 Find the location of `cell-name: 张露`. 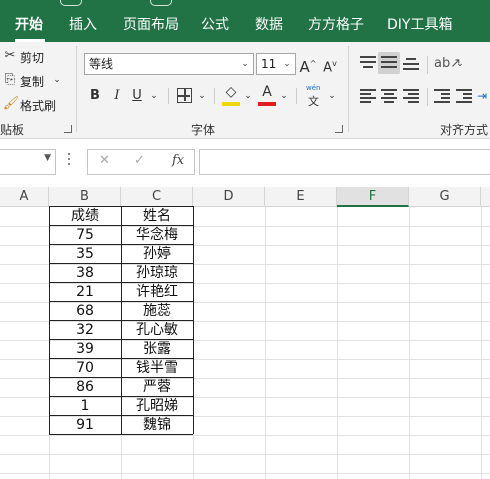

cell-name: 张露 is located at coordinates (157, 349).